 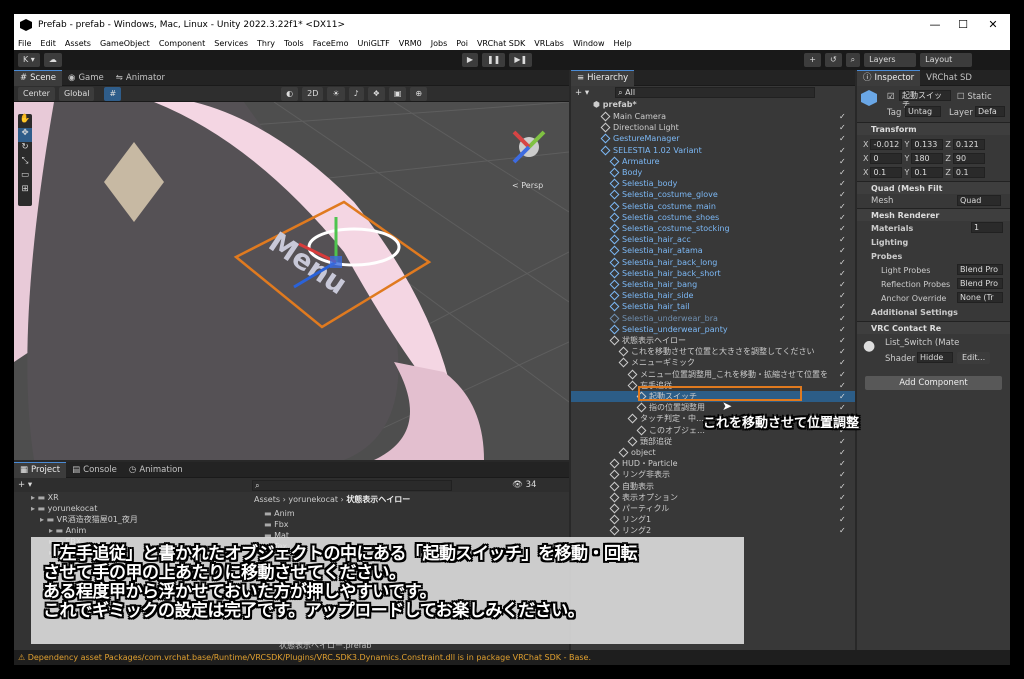 What do you see at coordinates (927, 158) in the screenshot?
I see `rotation-y-field: 180` at bounding box center [927, 158].